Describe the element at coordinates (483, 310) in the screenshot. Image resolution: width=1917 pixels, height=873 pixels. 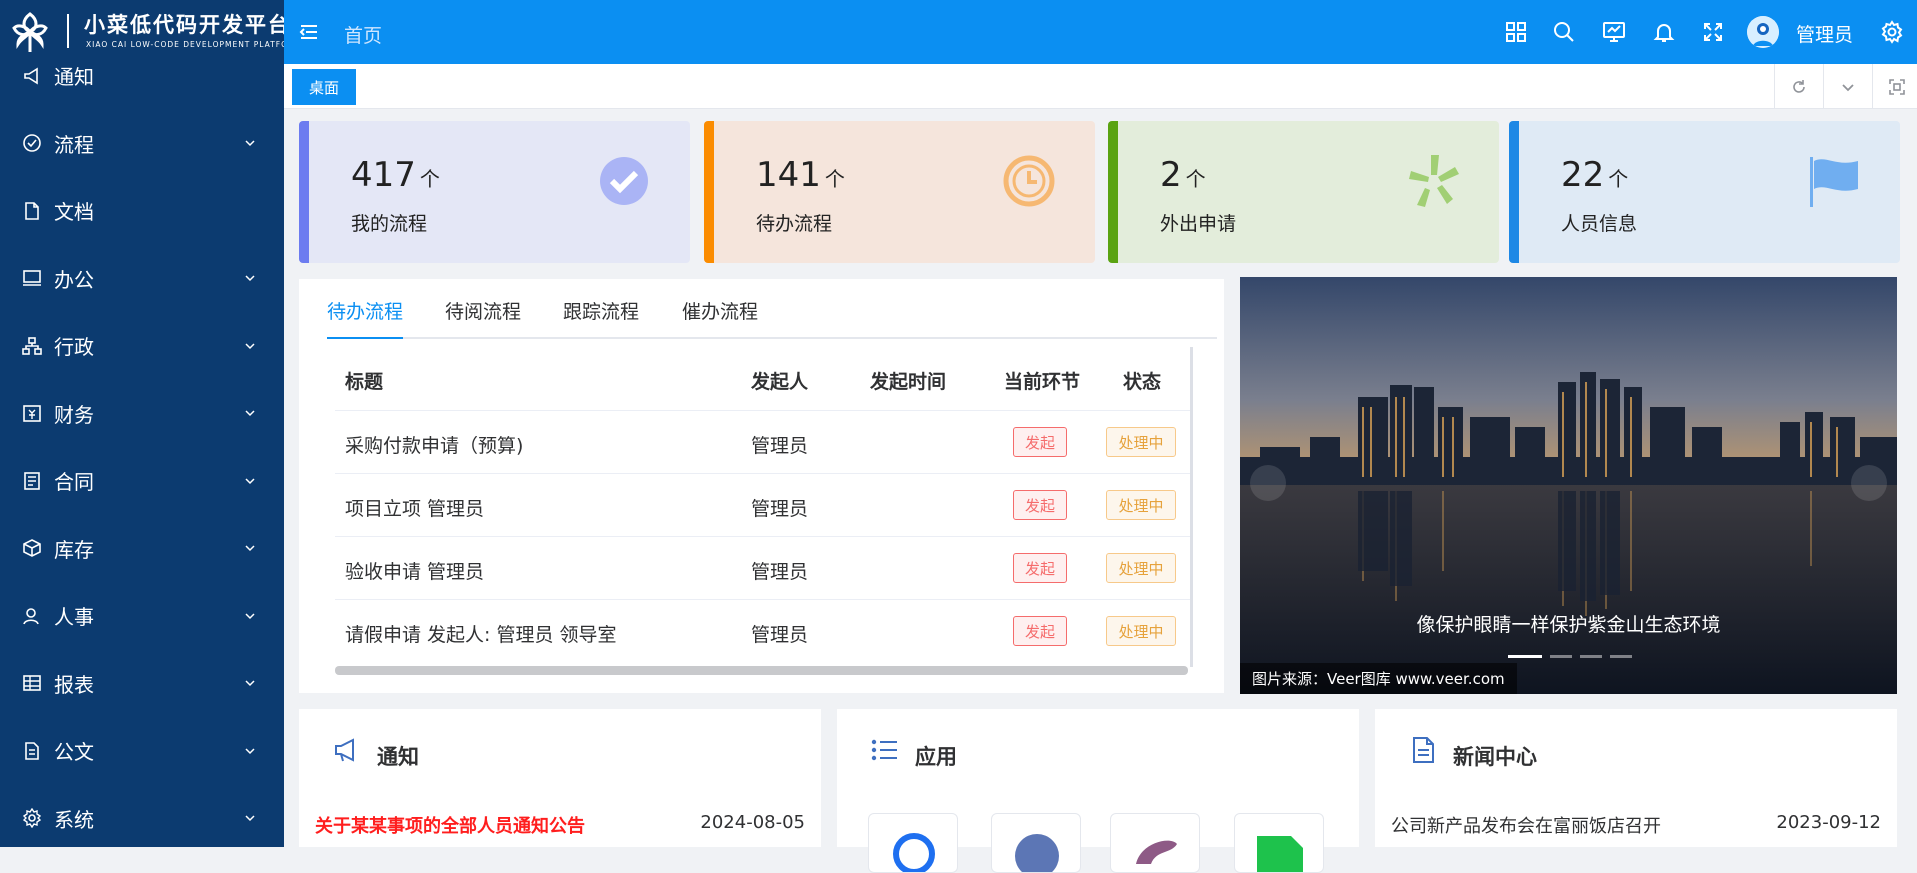
I see `tab-to-read-flow: 待阅流程` at that location.